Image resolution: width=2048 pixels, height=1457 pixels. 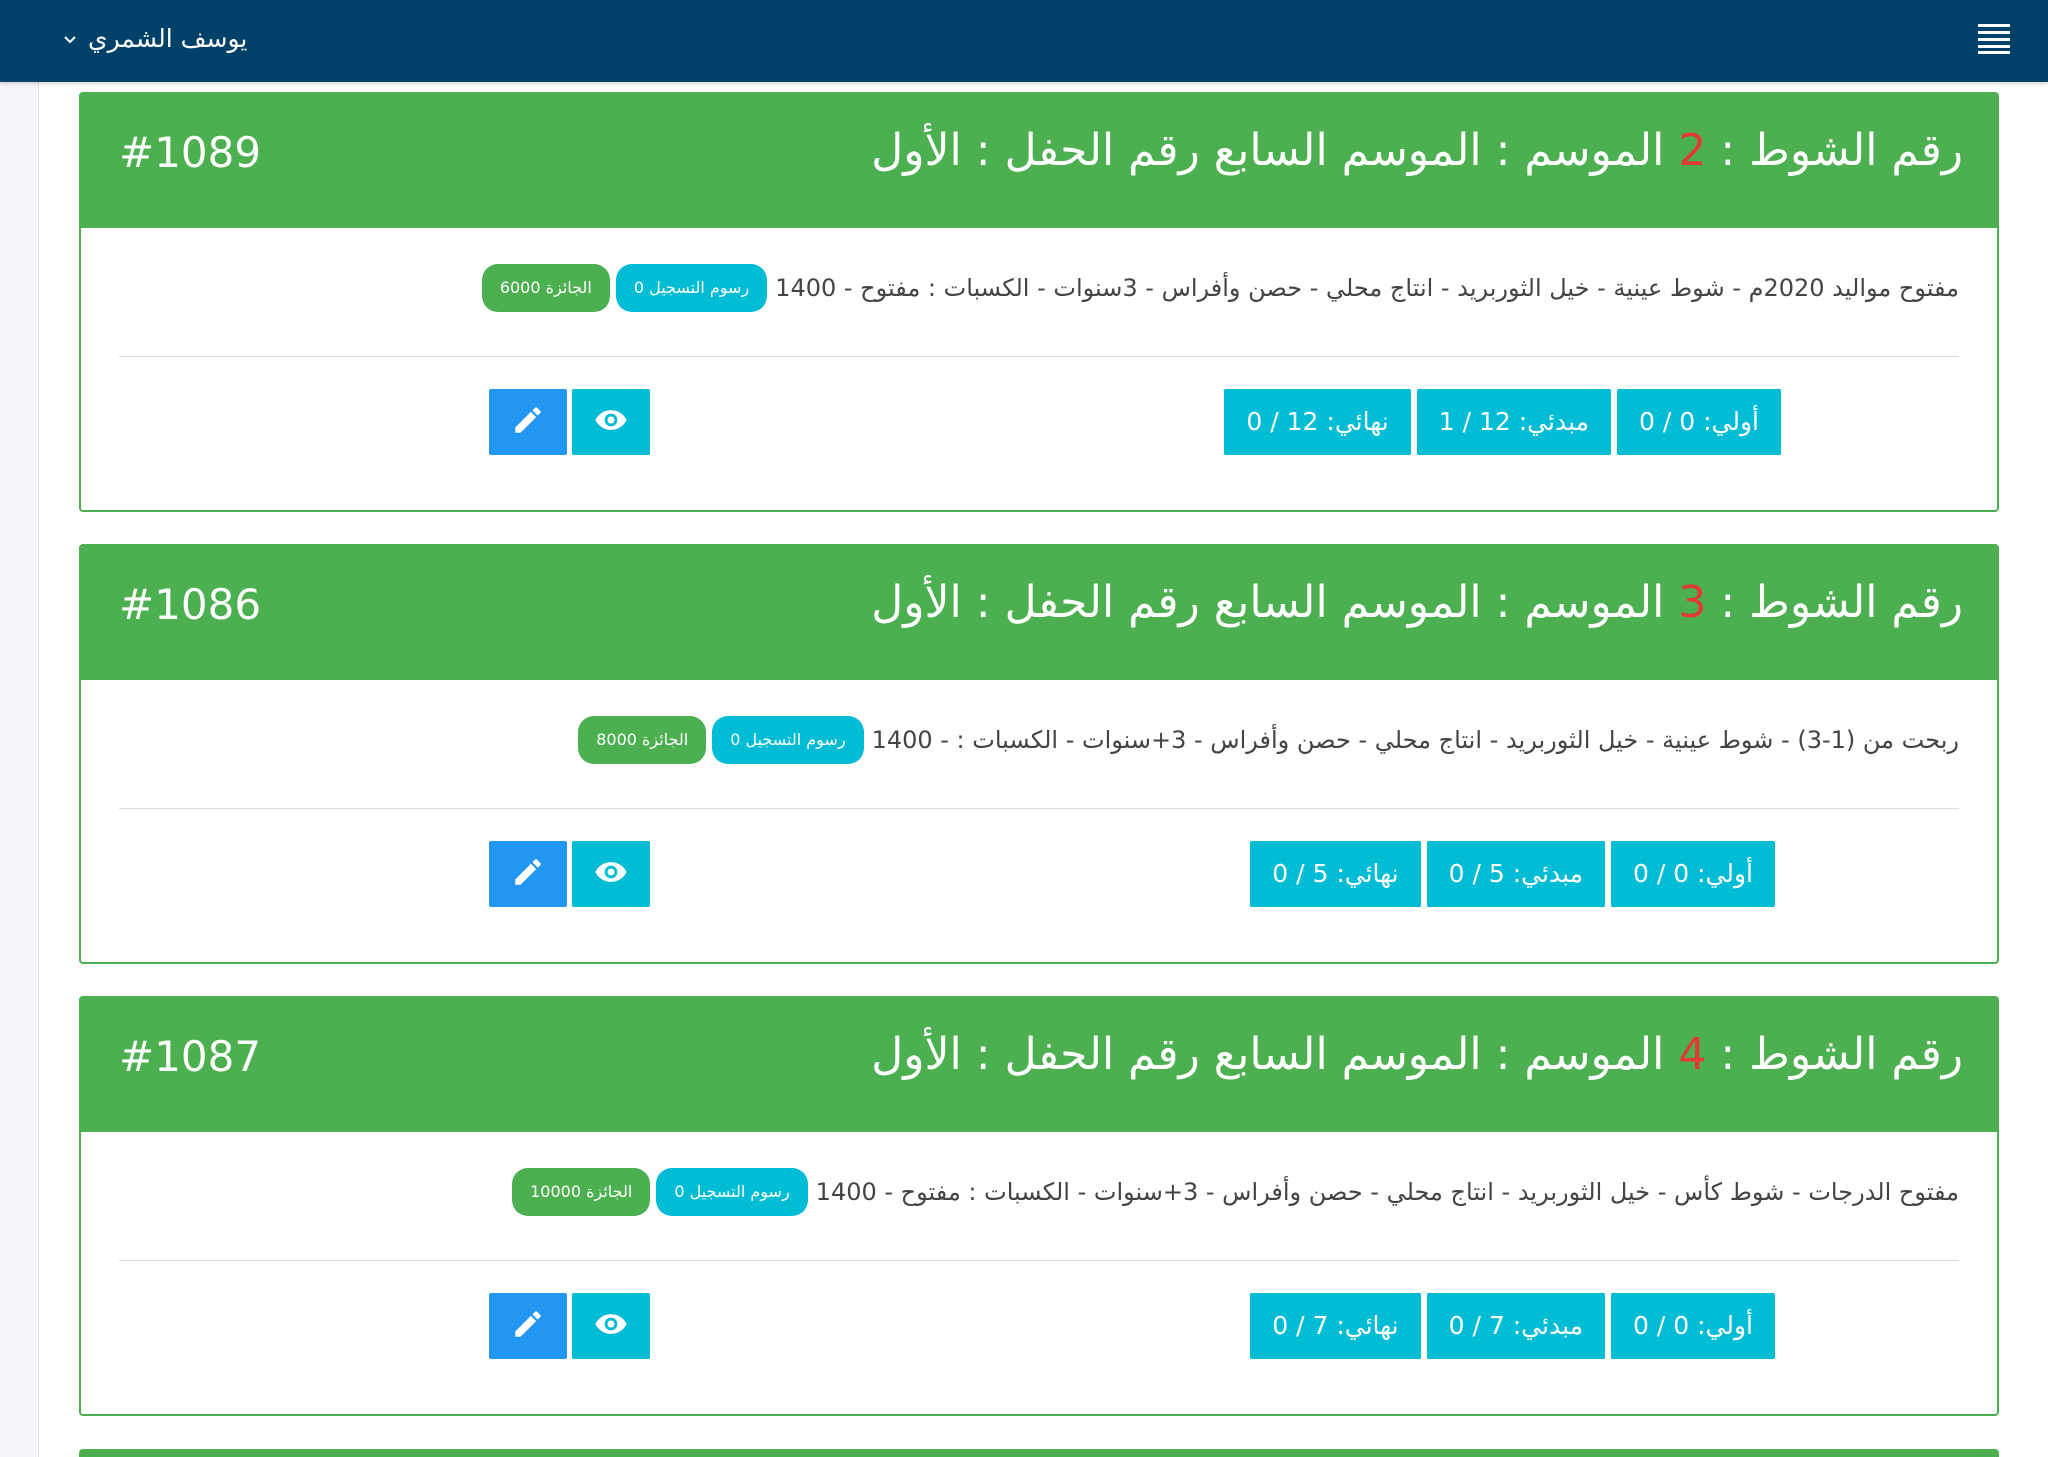 I want to click on next-race-card-edge, so click(x=1039, y=1453).